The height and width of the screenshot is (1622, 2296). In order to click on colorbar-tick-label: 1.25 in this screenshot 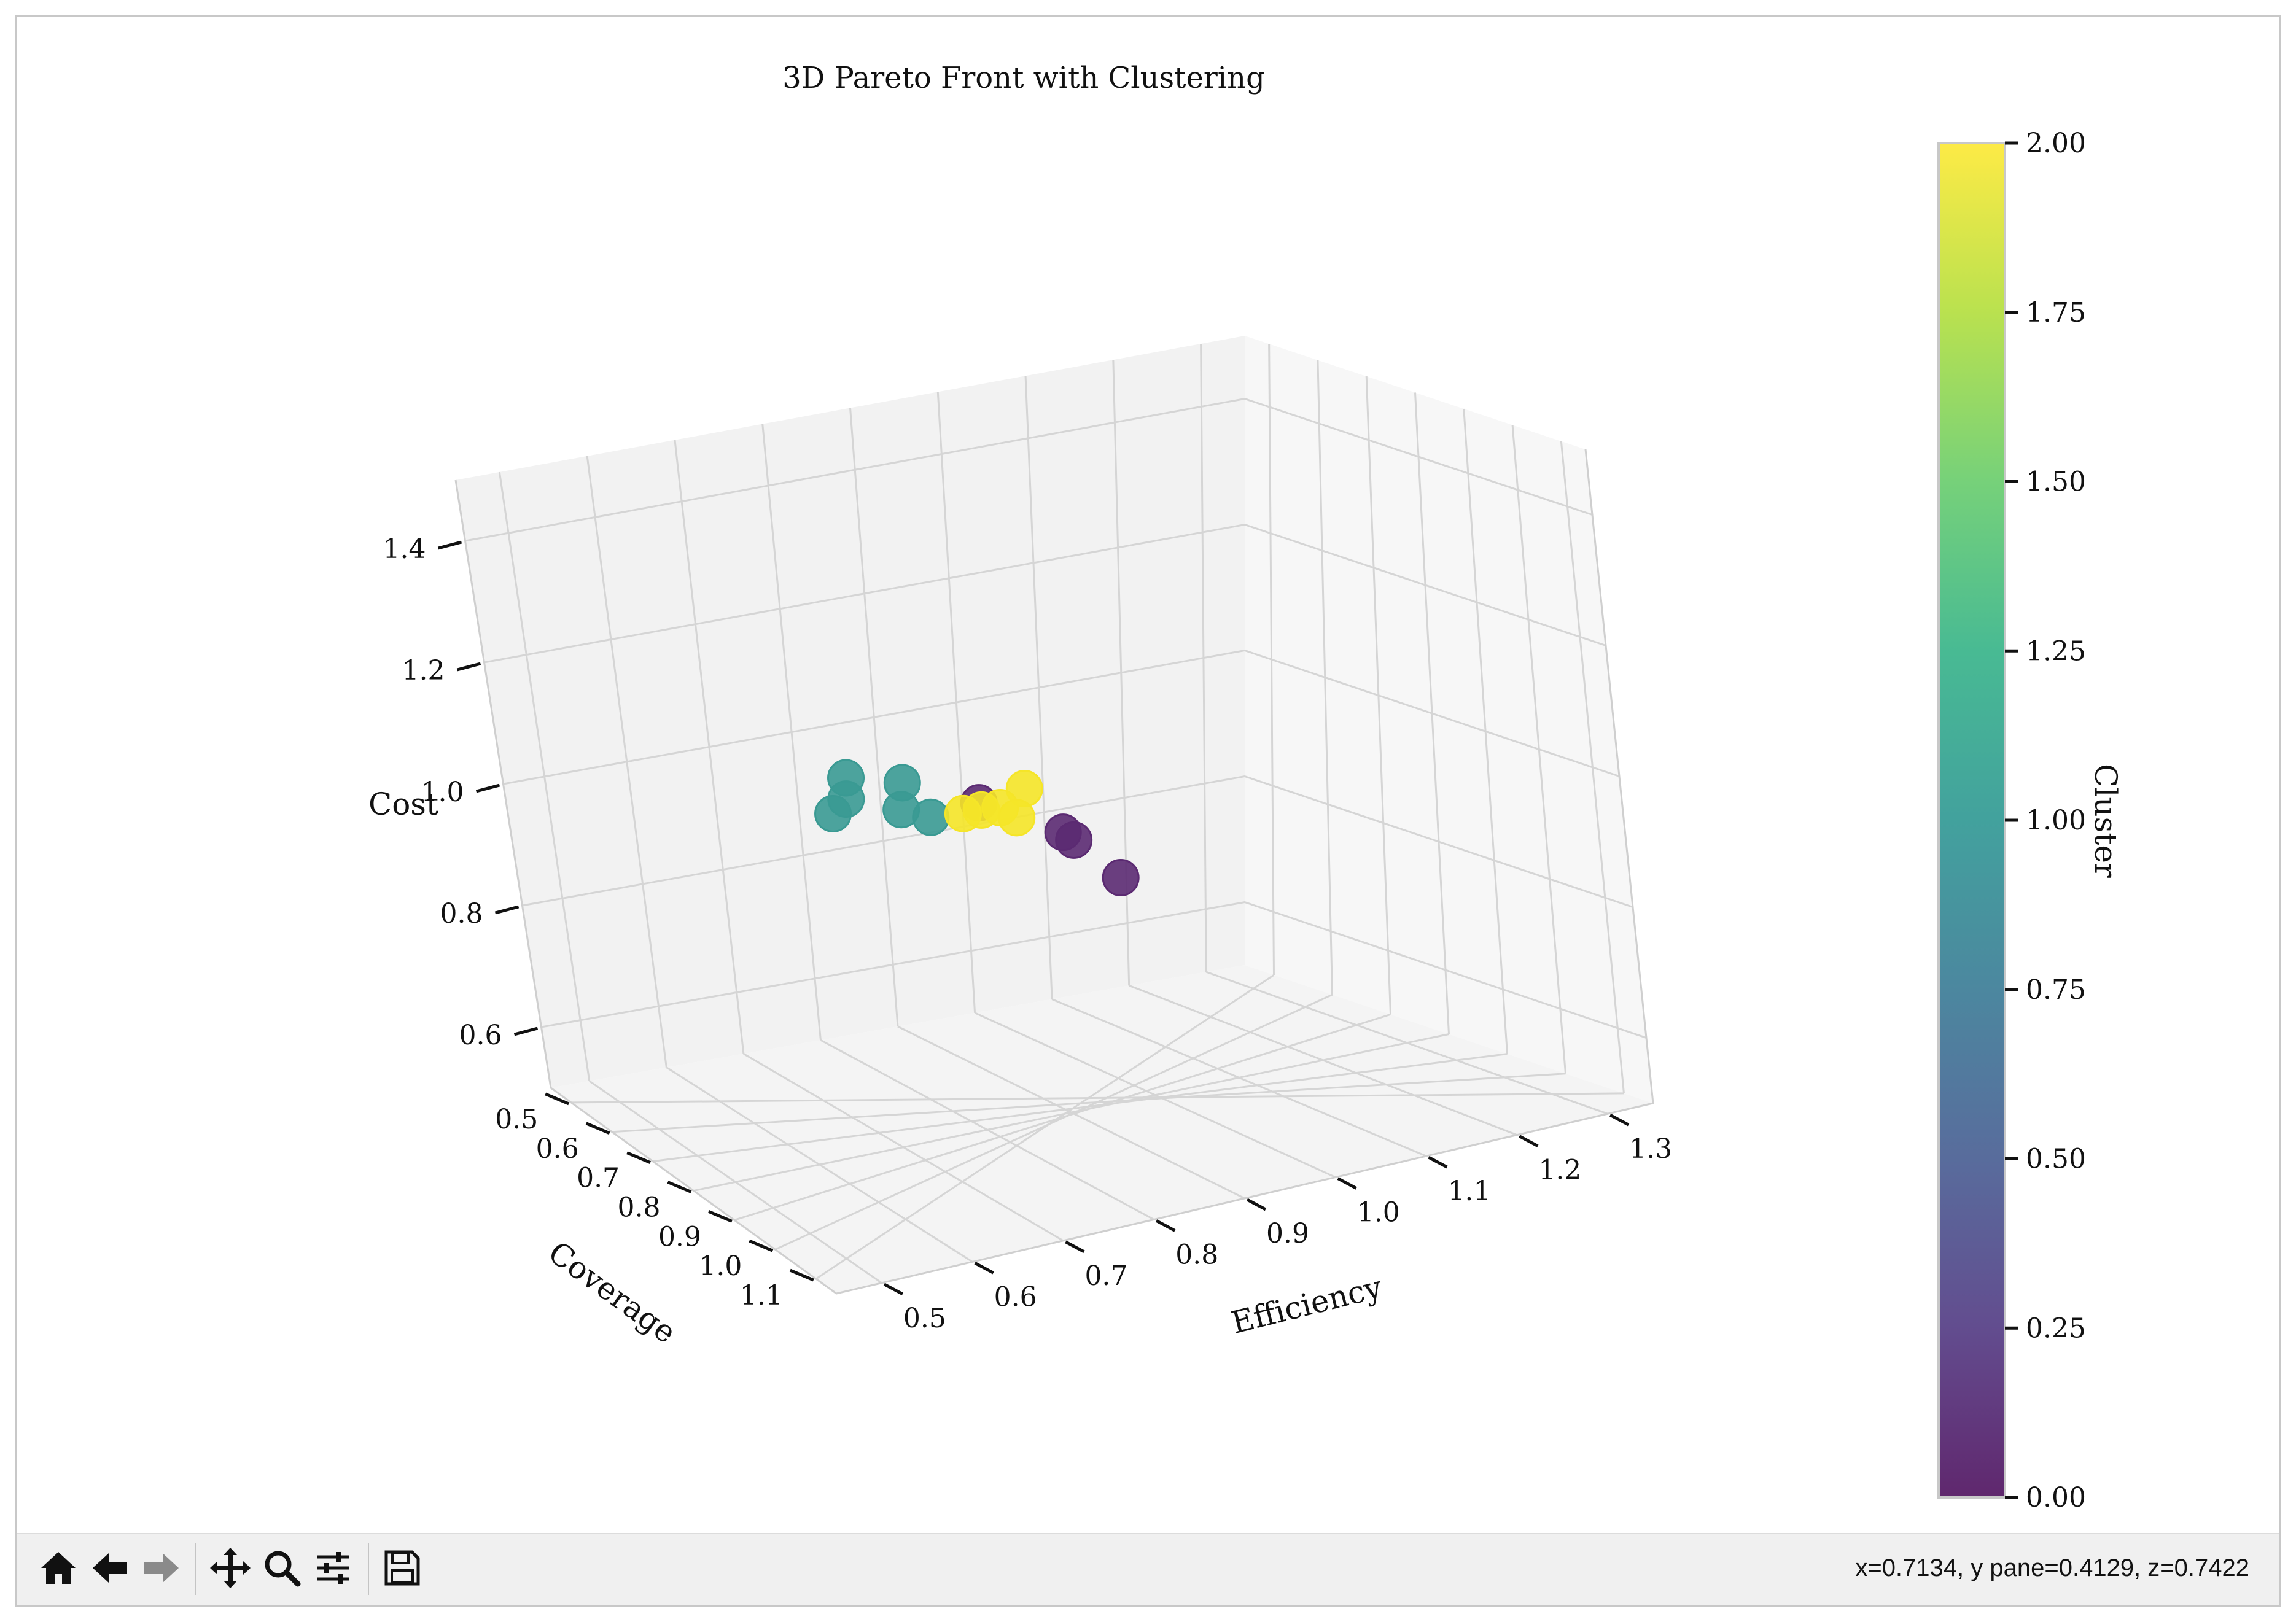, I will do `click(2056, 651)`.